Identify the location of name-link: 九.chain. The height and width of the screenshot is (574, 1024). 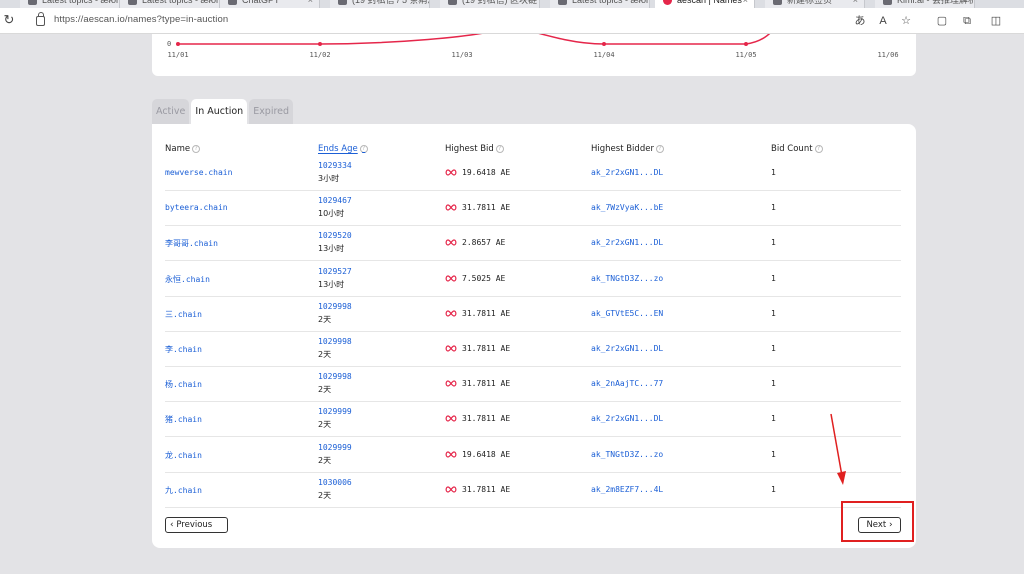
(183, 490).